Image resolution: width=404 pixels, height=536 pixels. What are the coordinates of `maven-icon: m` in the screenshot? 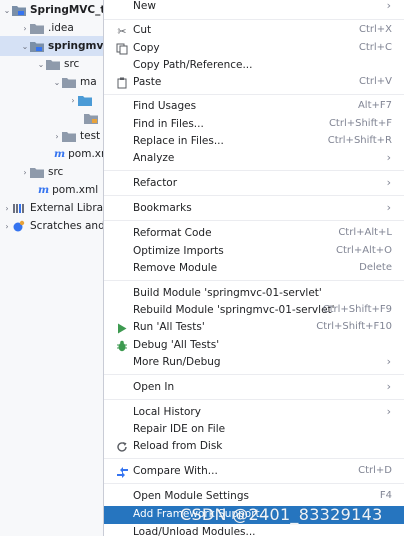 It's located at (60, 154).